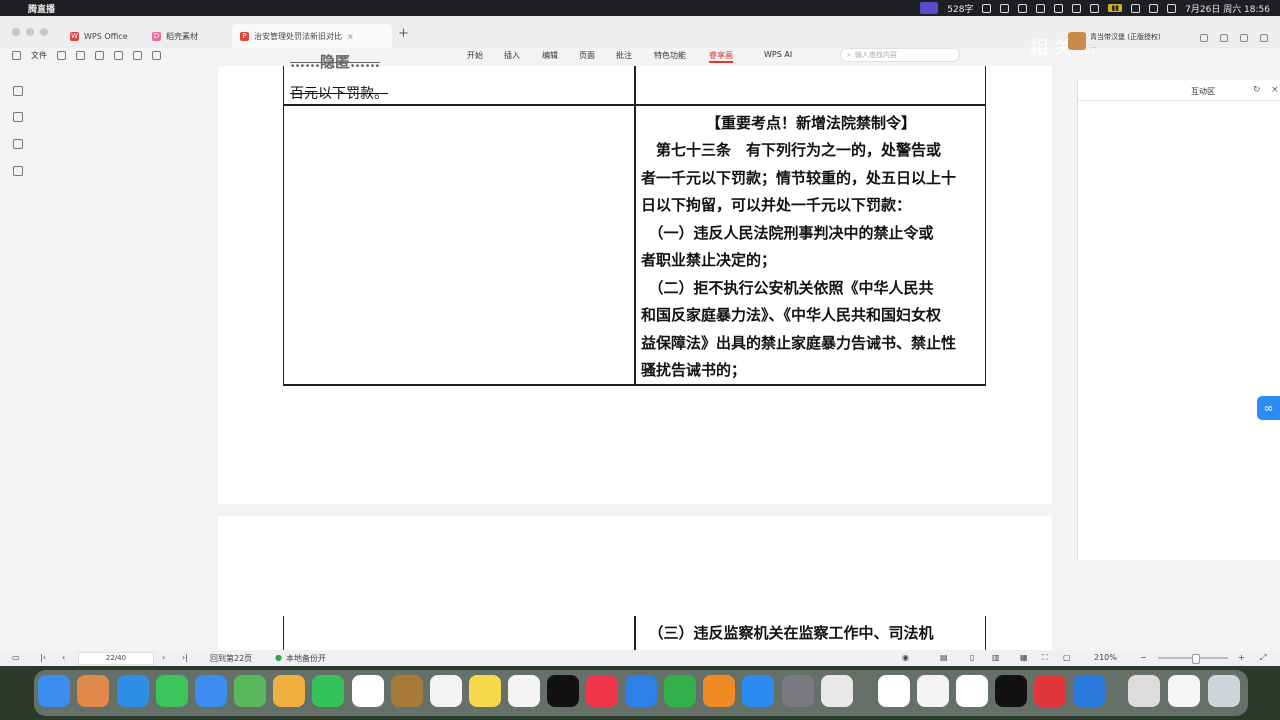  I want to click on fullscreen-icon: ⤢, so click(1263, 658).